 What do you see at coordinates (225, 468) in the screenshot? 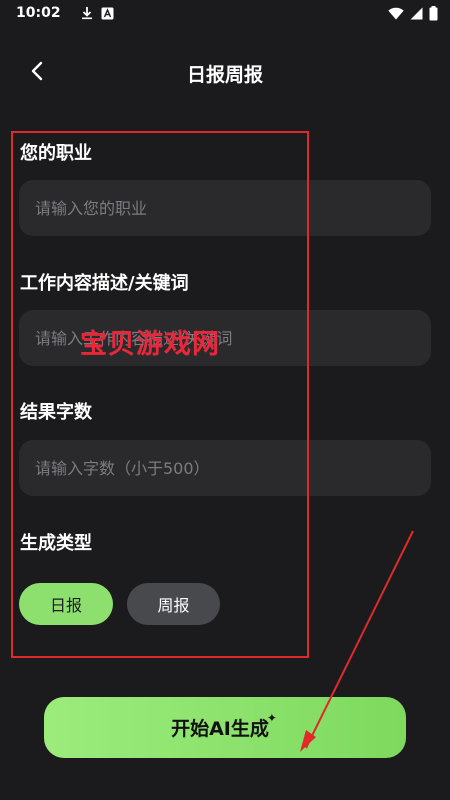
I see `word-count-input` at bounding box center [225, 468].